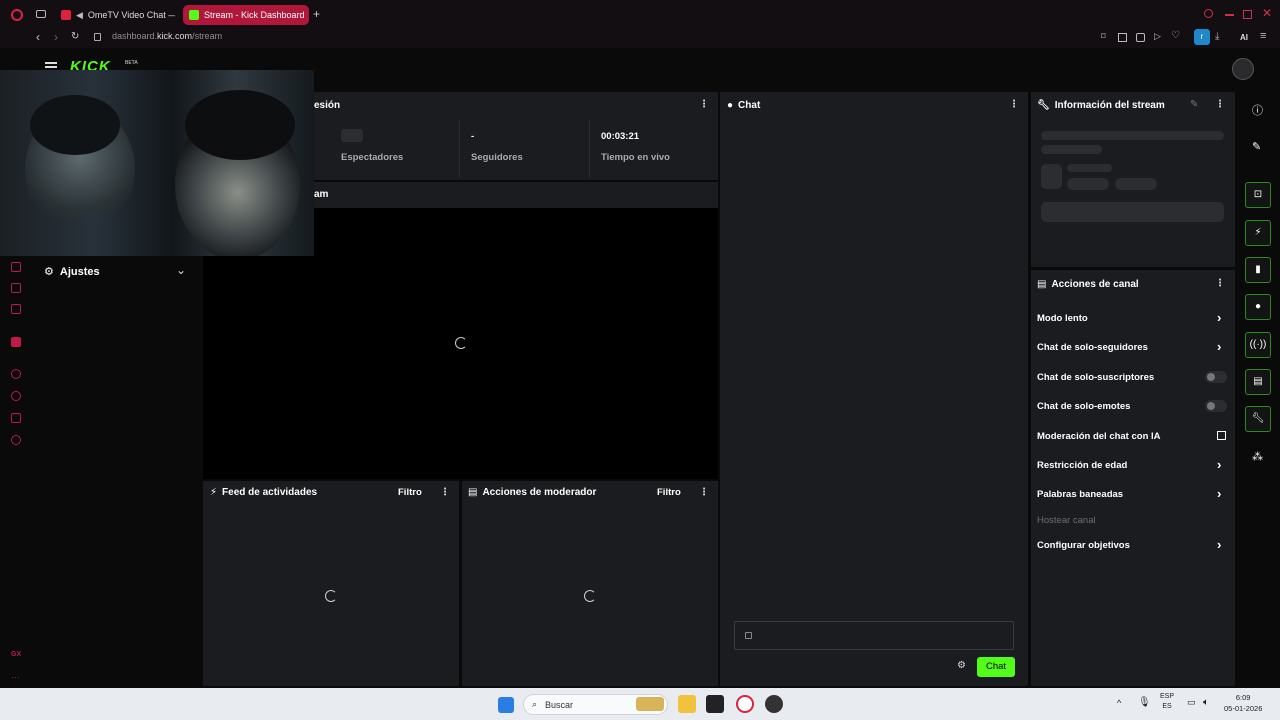 This screenshot has width=1280, height=720. Describe the element at coordinates (321, 194) in the screenshot. I see `stream-preview-title: am` at that location.